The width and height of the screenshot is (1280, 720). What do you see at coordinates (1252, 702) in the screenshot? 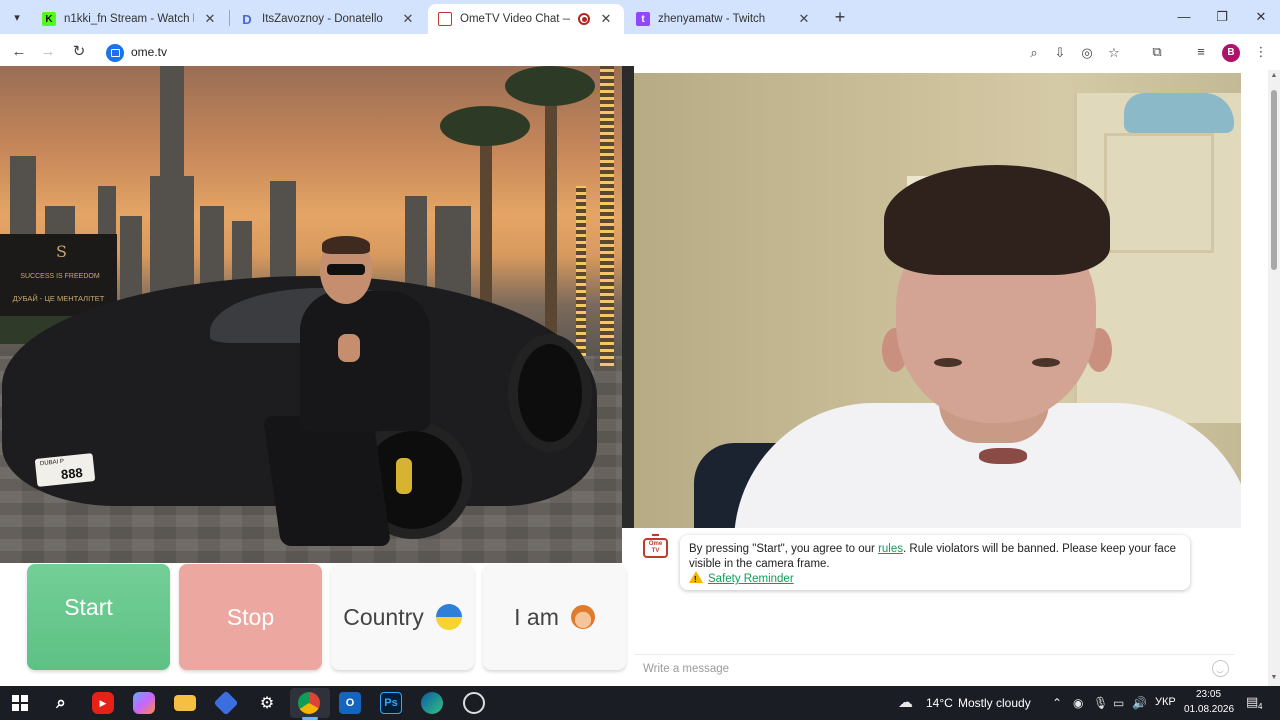
I see `notifications-icon: ▤` at bounding box center [1252, 702].